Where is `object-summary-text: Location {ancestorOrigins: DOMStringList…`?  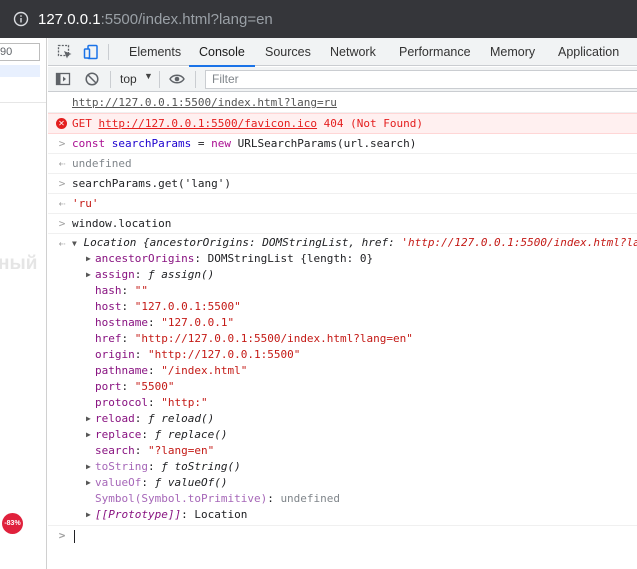
object-summary-text: Location {ancestorOrigins: DOMStringList… is located at coordinates (242, 242).